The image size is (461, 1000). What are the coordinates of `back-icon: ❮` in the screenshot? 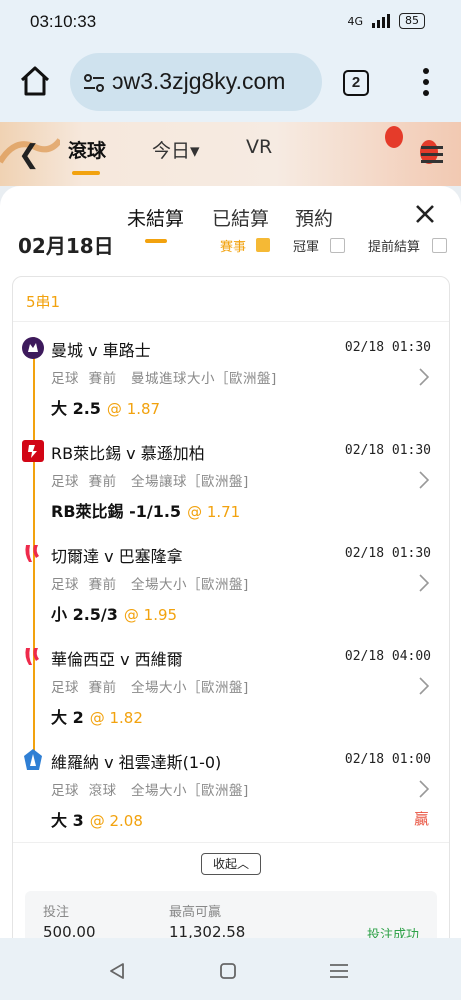 It's located at (29, 155).